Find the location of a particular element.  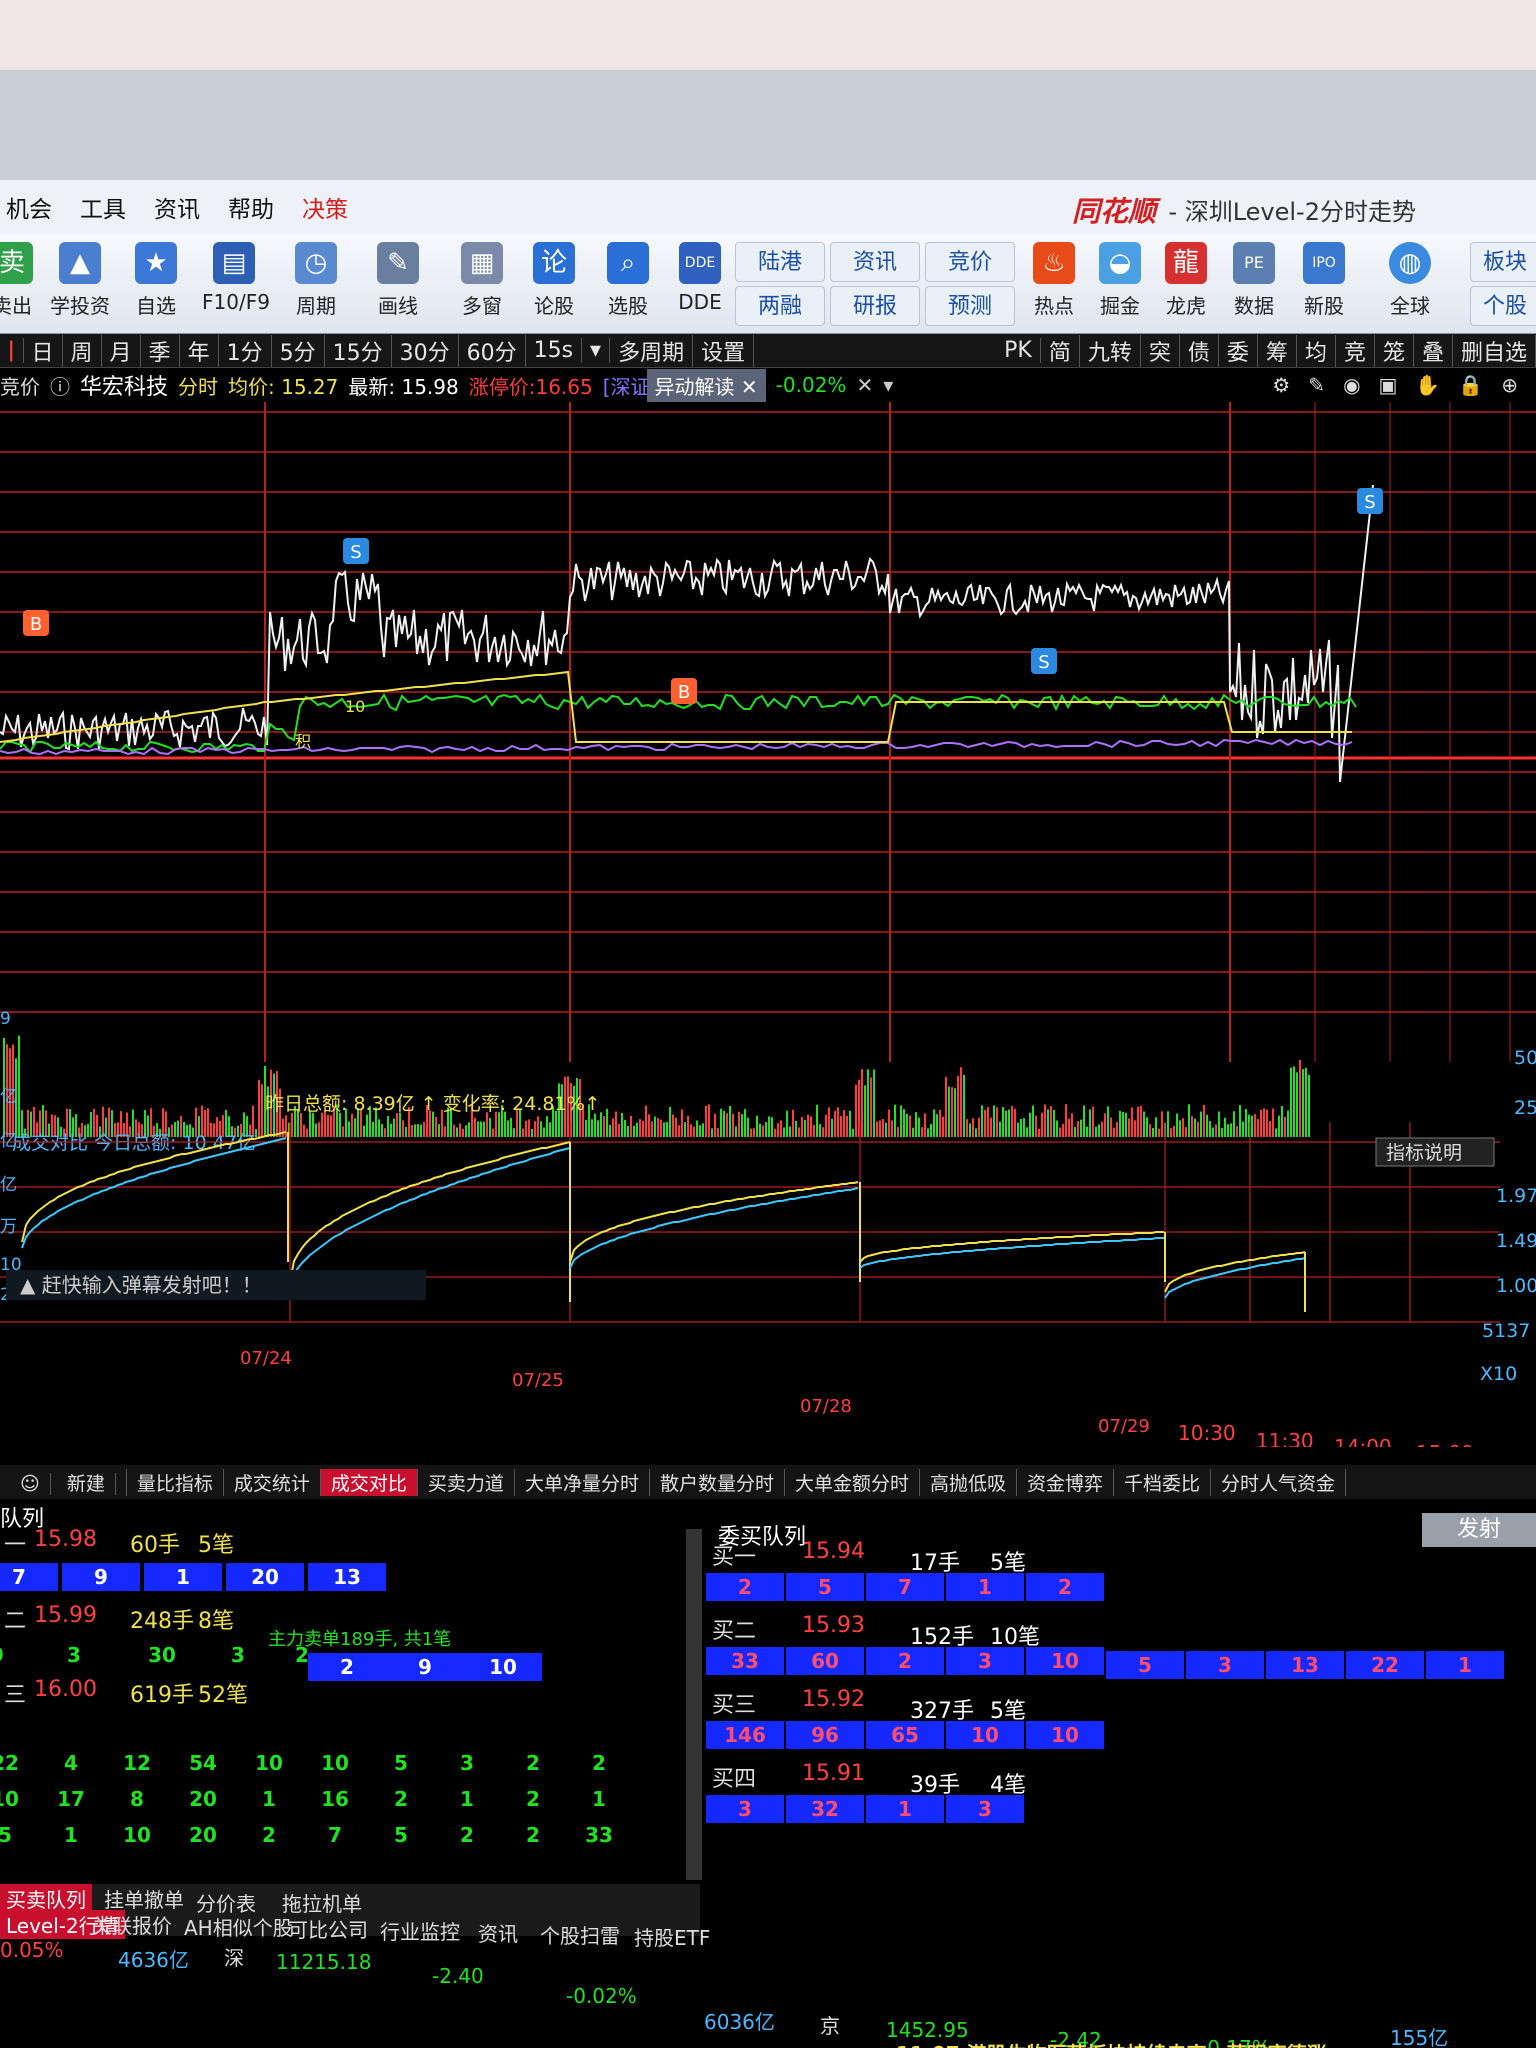

draw-line-button: ✎ 画线 is located at coordinates (398, 280).